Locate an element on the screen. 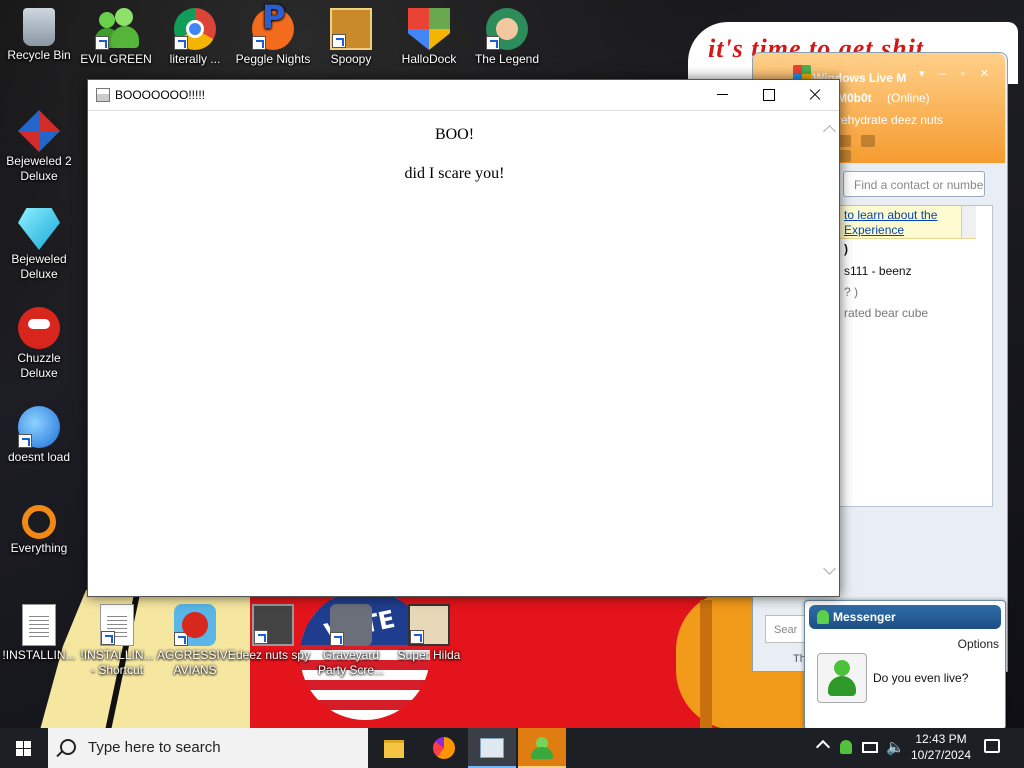 The width and height of the screenshot is (1024, 768). desktop-icon-hallodock: HalloDock is located at coordinates (429, 37).